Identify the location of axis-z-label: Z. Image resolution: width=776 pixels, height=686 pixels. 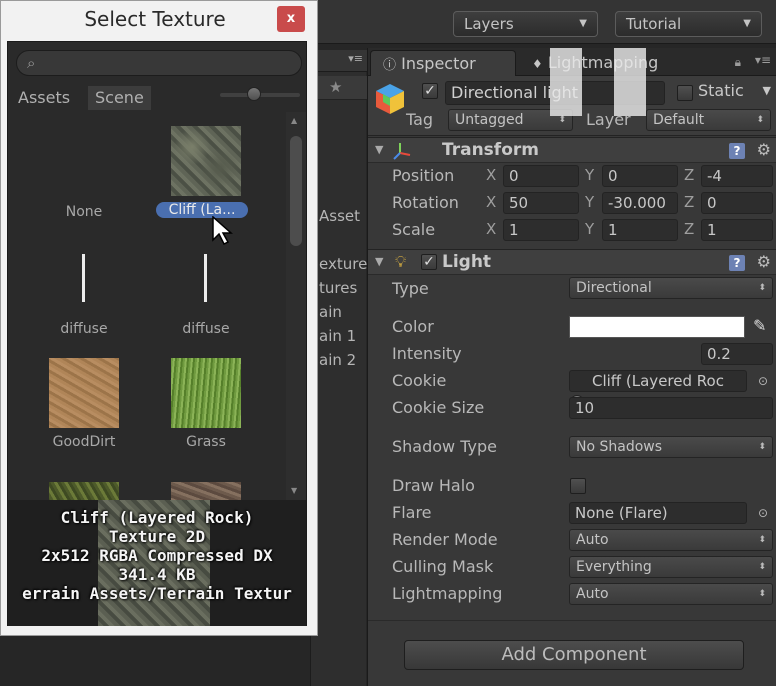
(689, 202).